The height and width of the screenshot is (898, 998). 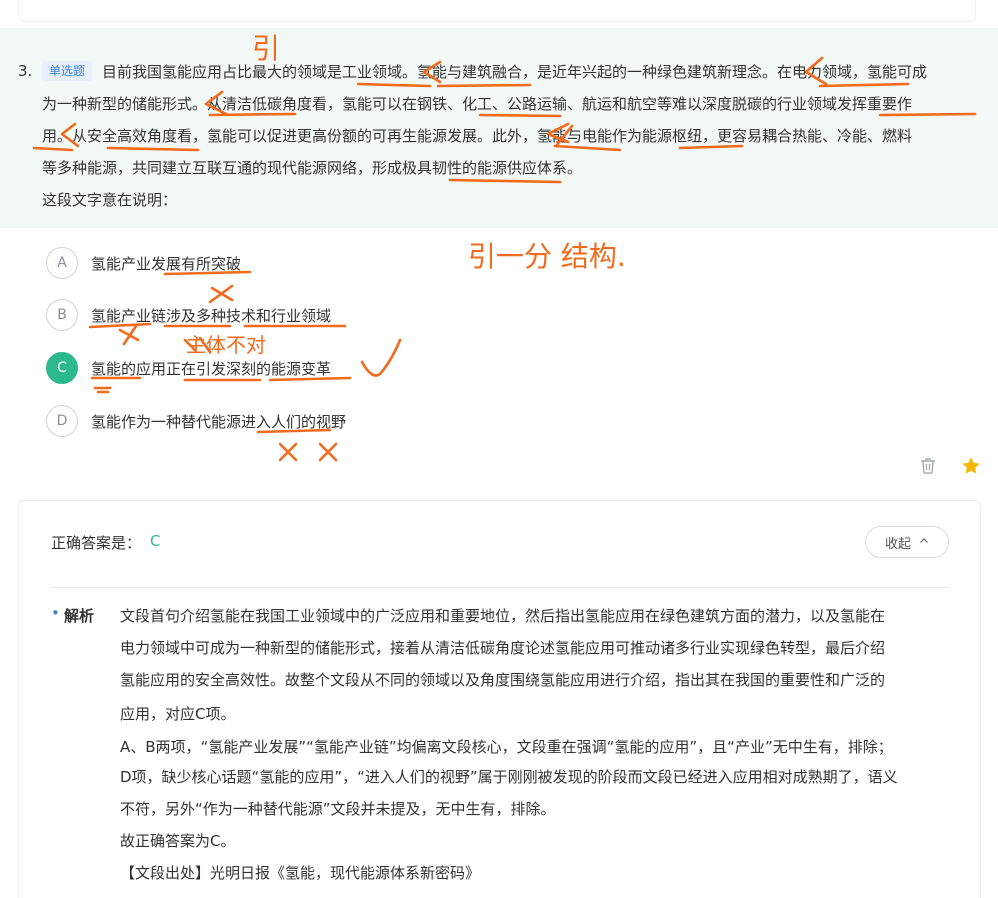 What do you see at coordinates (300, 873) in the screenshot?
I see `analysis-line: 【文段出处】光明日报《氢能，现代能源体系新密码》` at bounding box center [300, 873].